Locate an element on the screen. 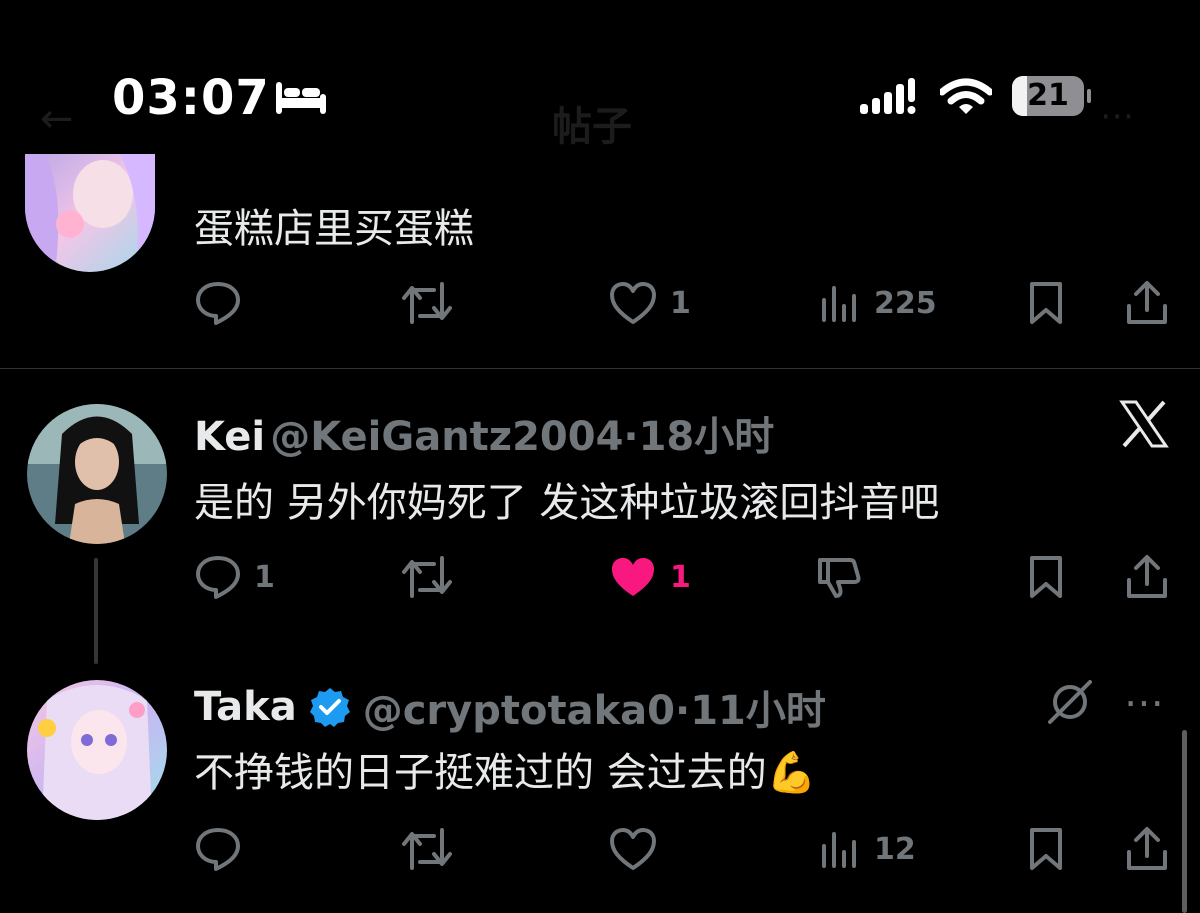 The width and height of the screenshot is (1200, 913). display-name: Taka is located at coordinates (245, 707).